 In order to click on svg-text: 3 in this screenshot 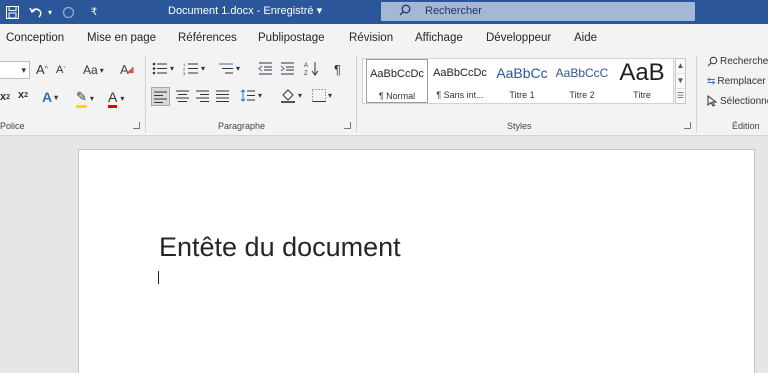, I will do `click(184, 73)`.